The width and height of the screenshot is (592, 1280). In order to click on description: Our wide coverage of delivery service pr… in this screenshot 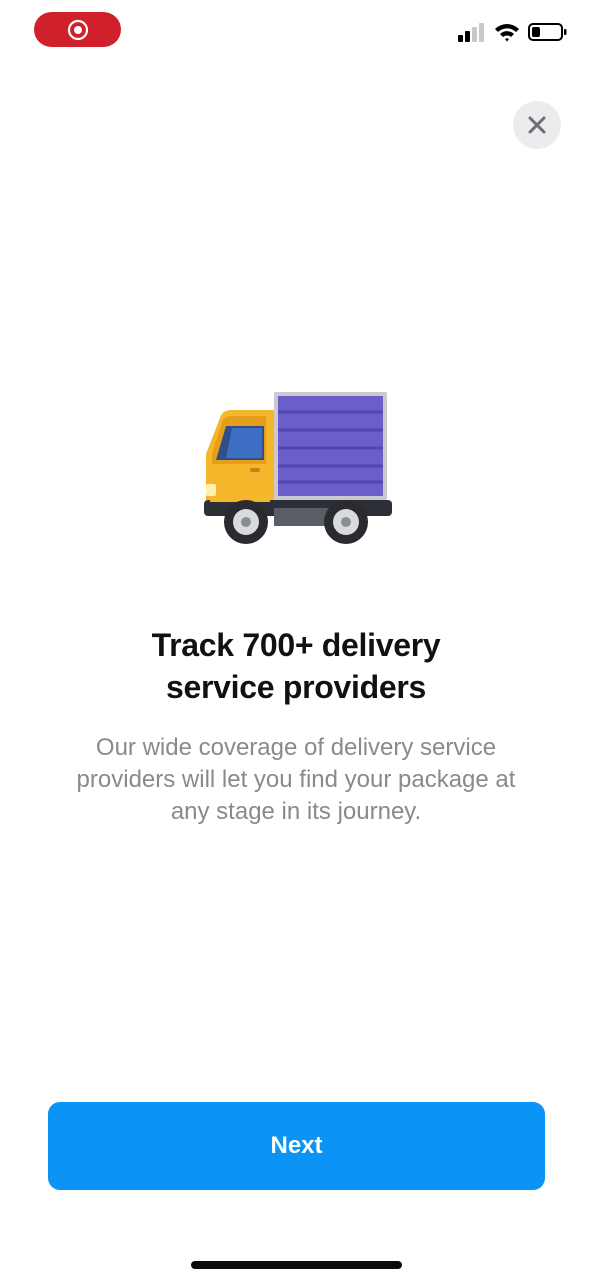, I will do `click(296, 780)`.